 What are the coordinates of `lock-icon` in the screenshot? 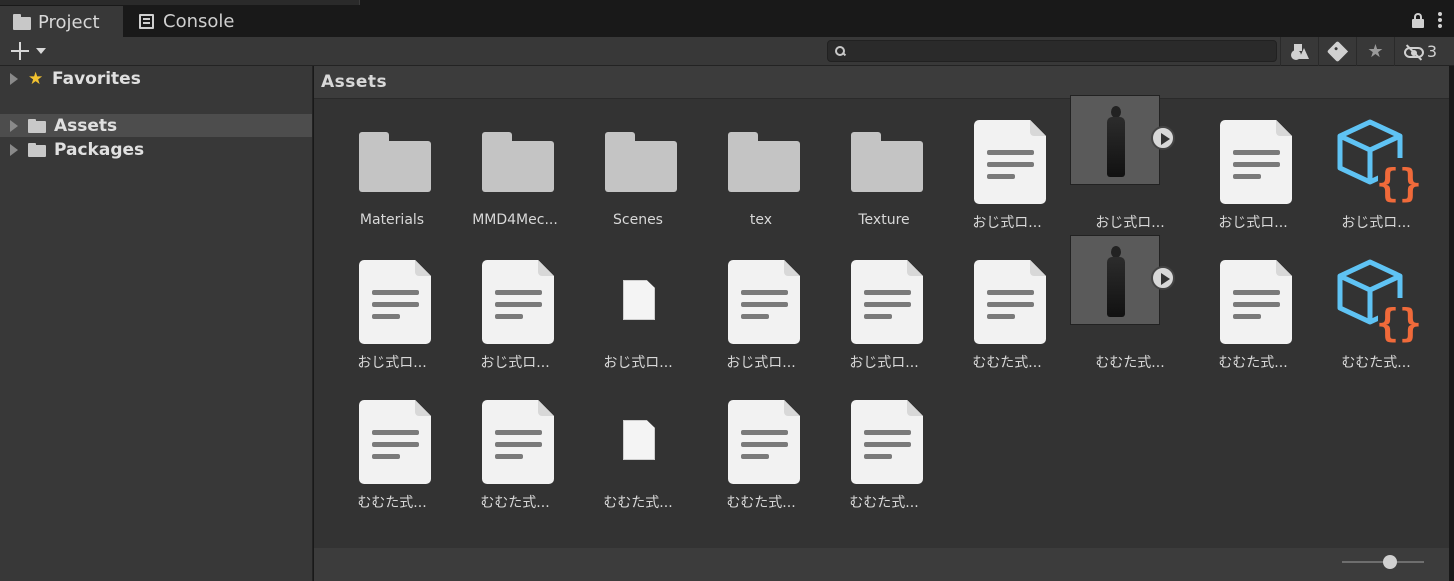 It's located at (1418, 20).